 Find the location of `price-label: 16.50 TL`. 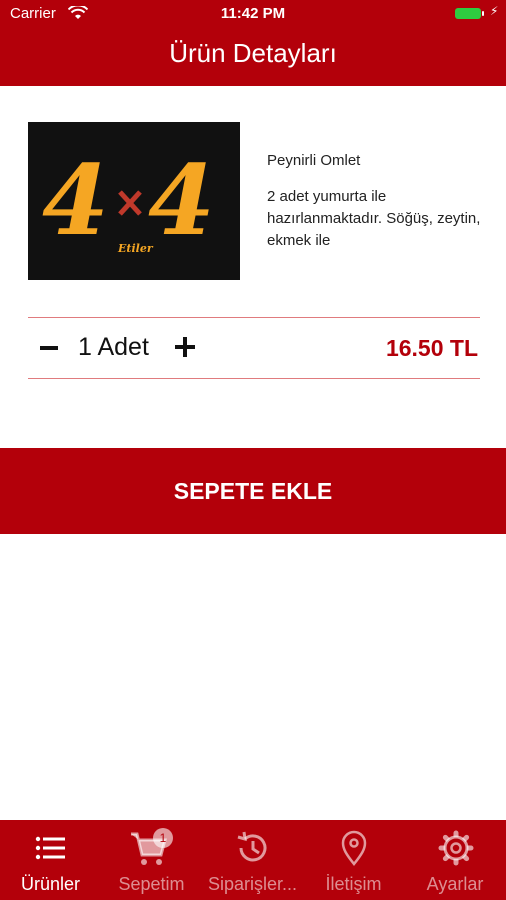

price-label: 16.50 TL is located at coordinates (431, 348).